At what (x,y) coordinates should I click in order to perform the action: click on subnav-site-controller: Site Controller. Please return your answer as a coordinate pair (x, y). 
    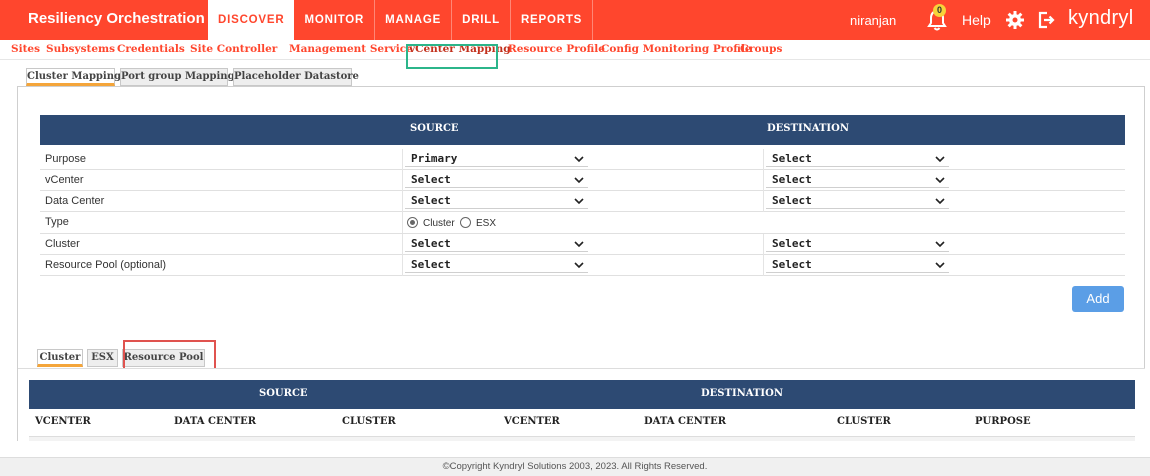
    Looking at the image, I should click on (233, 49).